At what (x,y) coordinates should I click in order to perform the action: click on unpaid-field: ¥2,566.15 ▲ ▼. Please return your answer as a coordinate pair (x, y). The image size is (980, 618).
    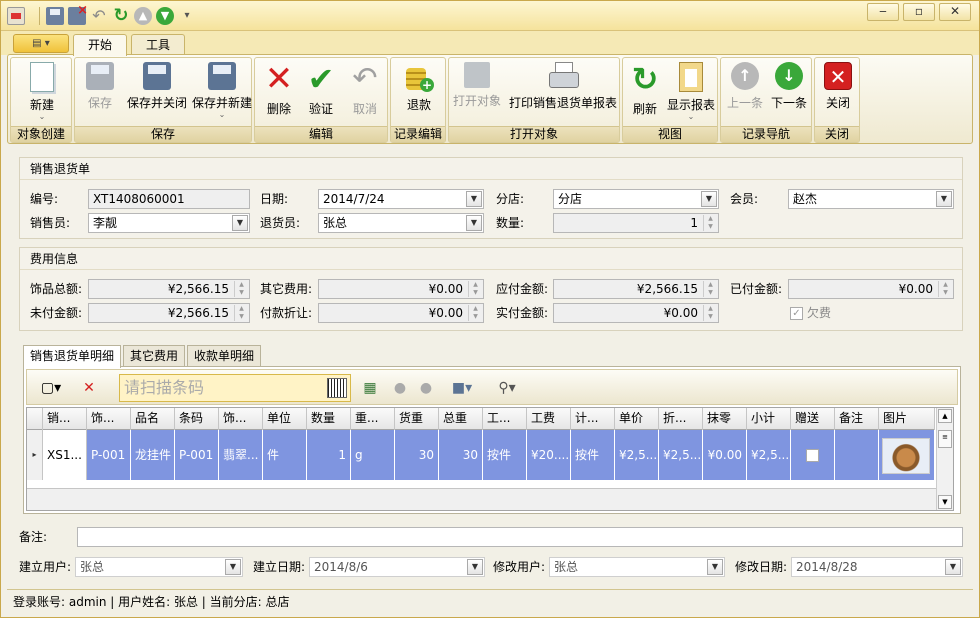
    Looking at the image, I should click on (169, 313).